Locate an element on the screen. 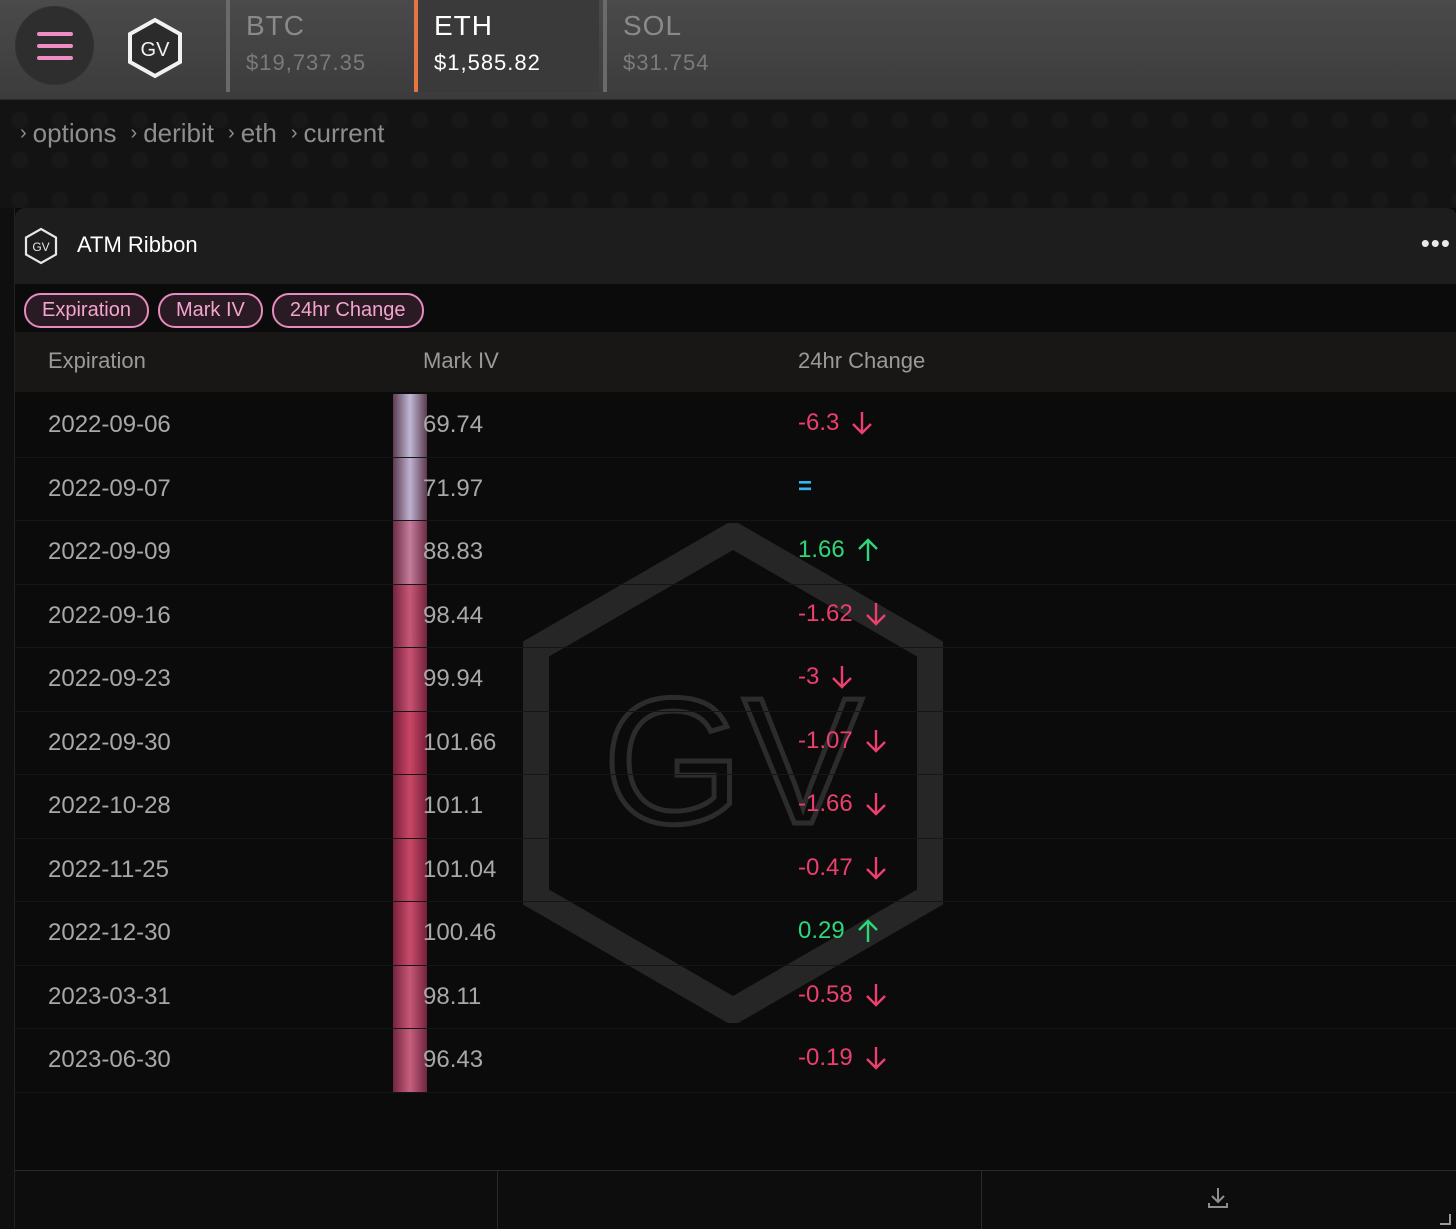 Image resolution: width=1456 pixels, height=1229 pixels. logo-text: GV is located at coordinates (156, 50).